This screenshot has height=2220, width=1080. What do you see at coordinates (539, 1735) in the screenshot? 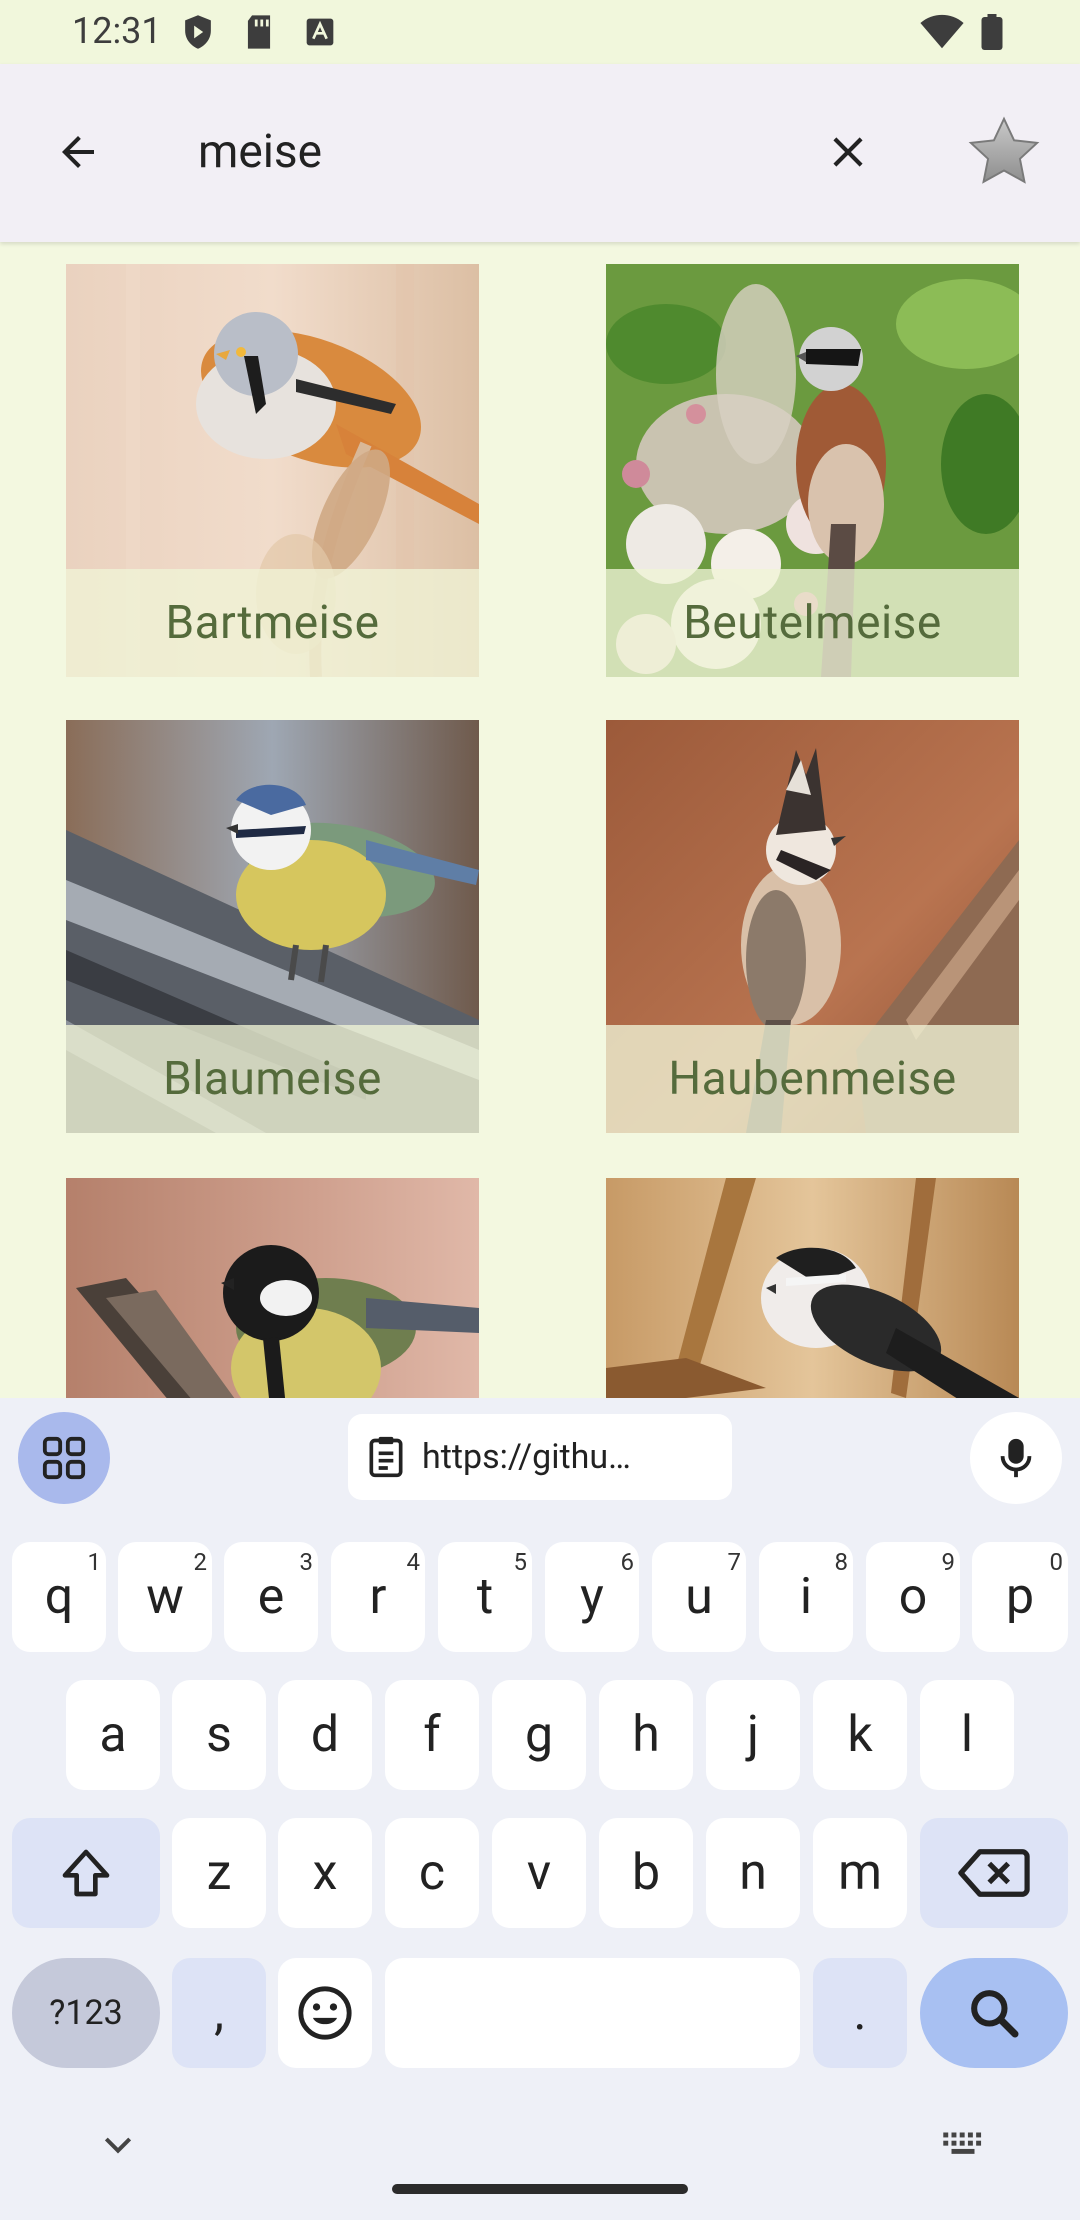
I see `key-g: g` at bounding box center [539, 1735].